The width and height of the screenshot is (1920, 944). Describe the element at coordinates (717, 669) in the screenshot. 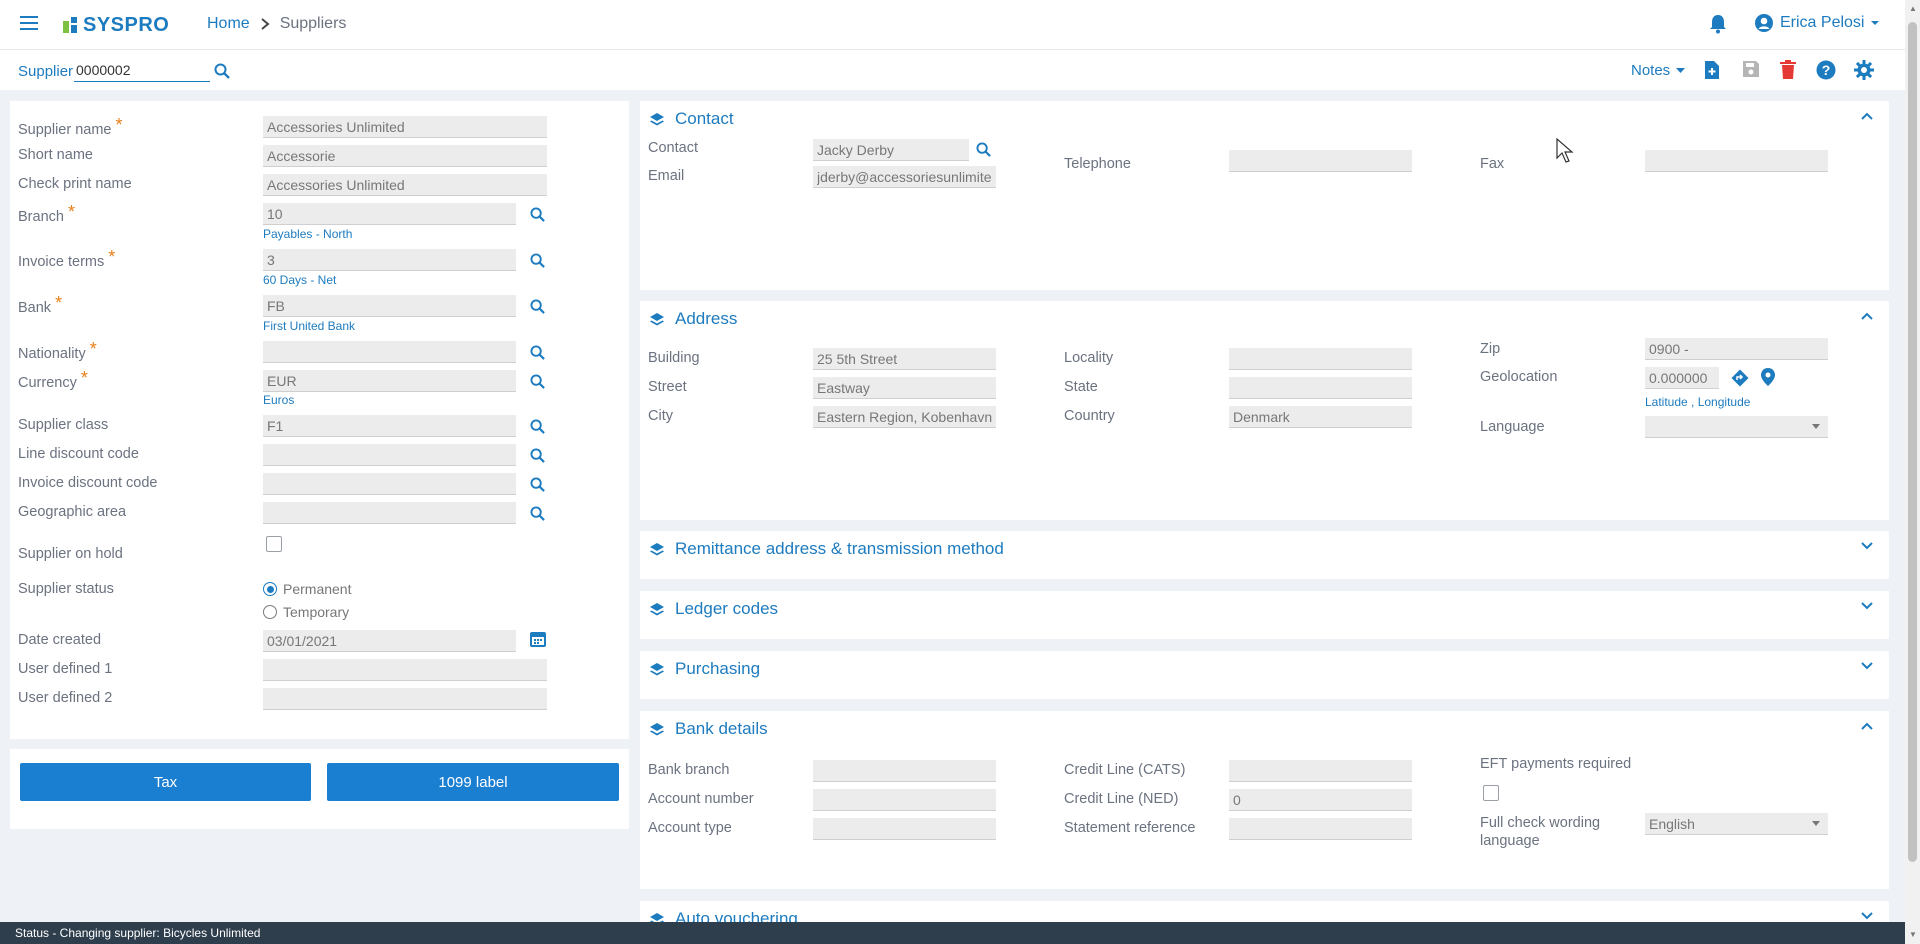

I see `purchasing-section-title: Purchasing` at that location.